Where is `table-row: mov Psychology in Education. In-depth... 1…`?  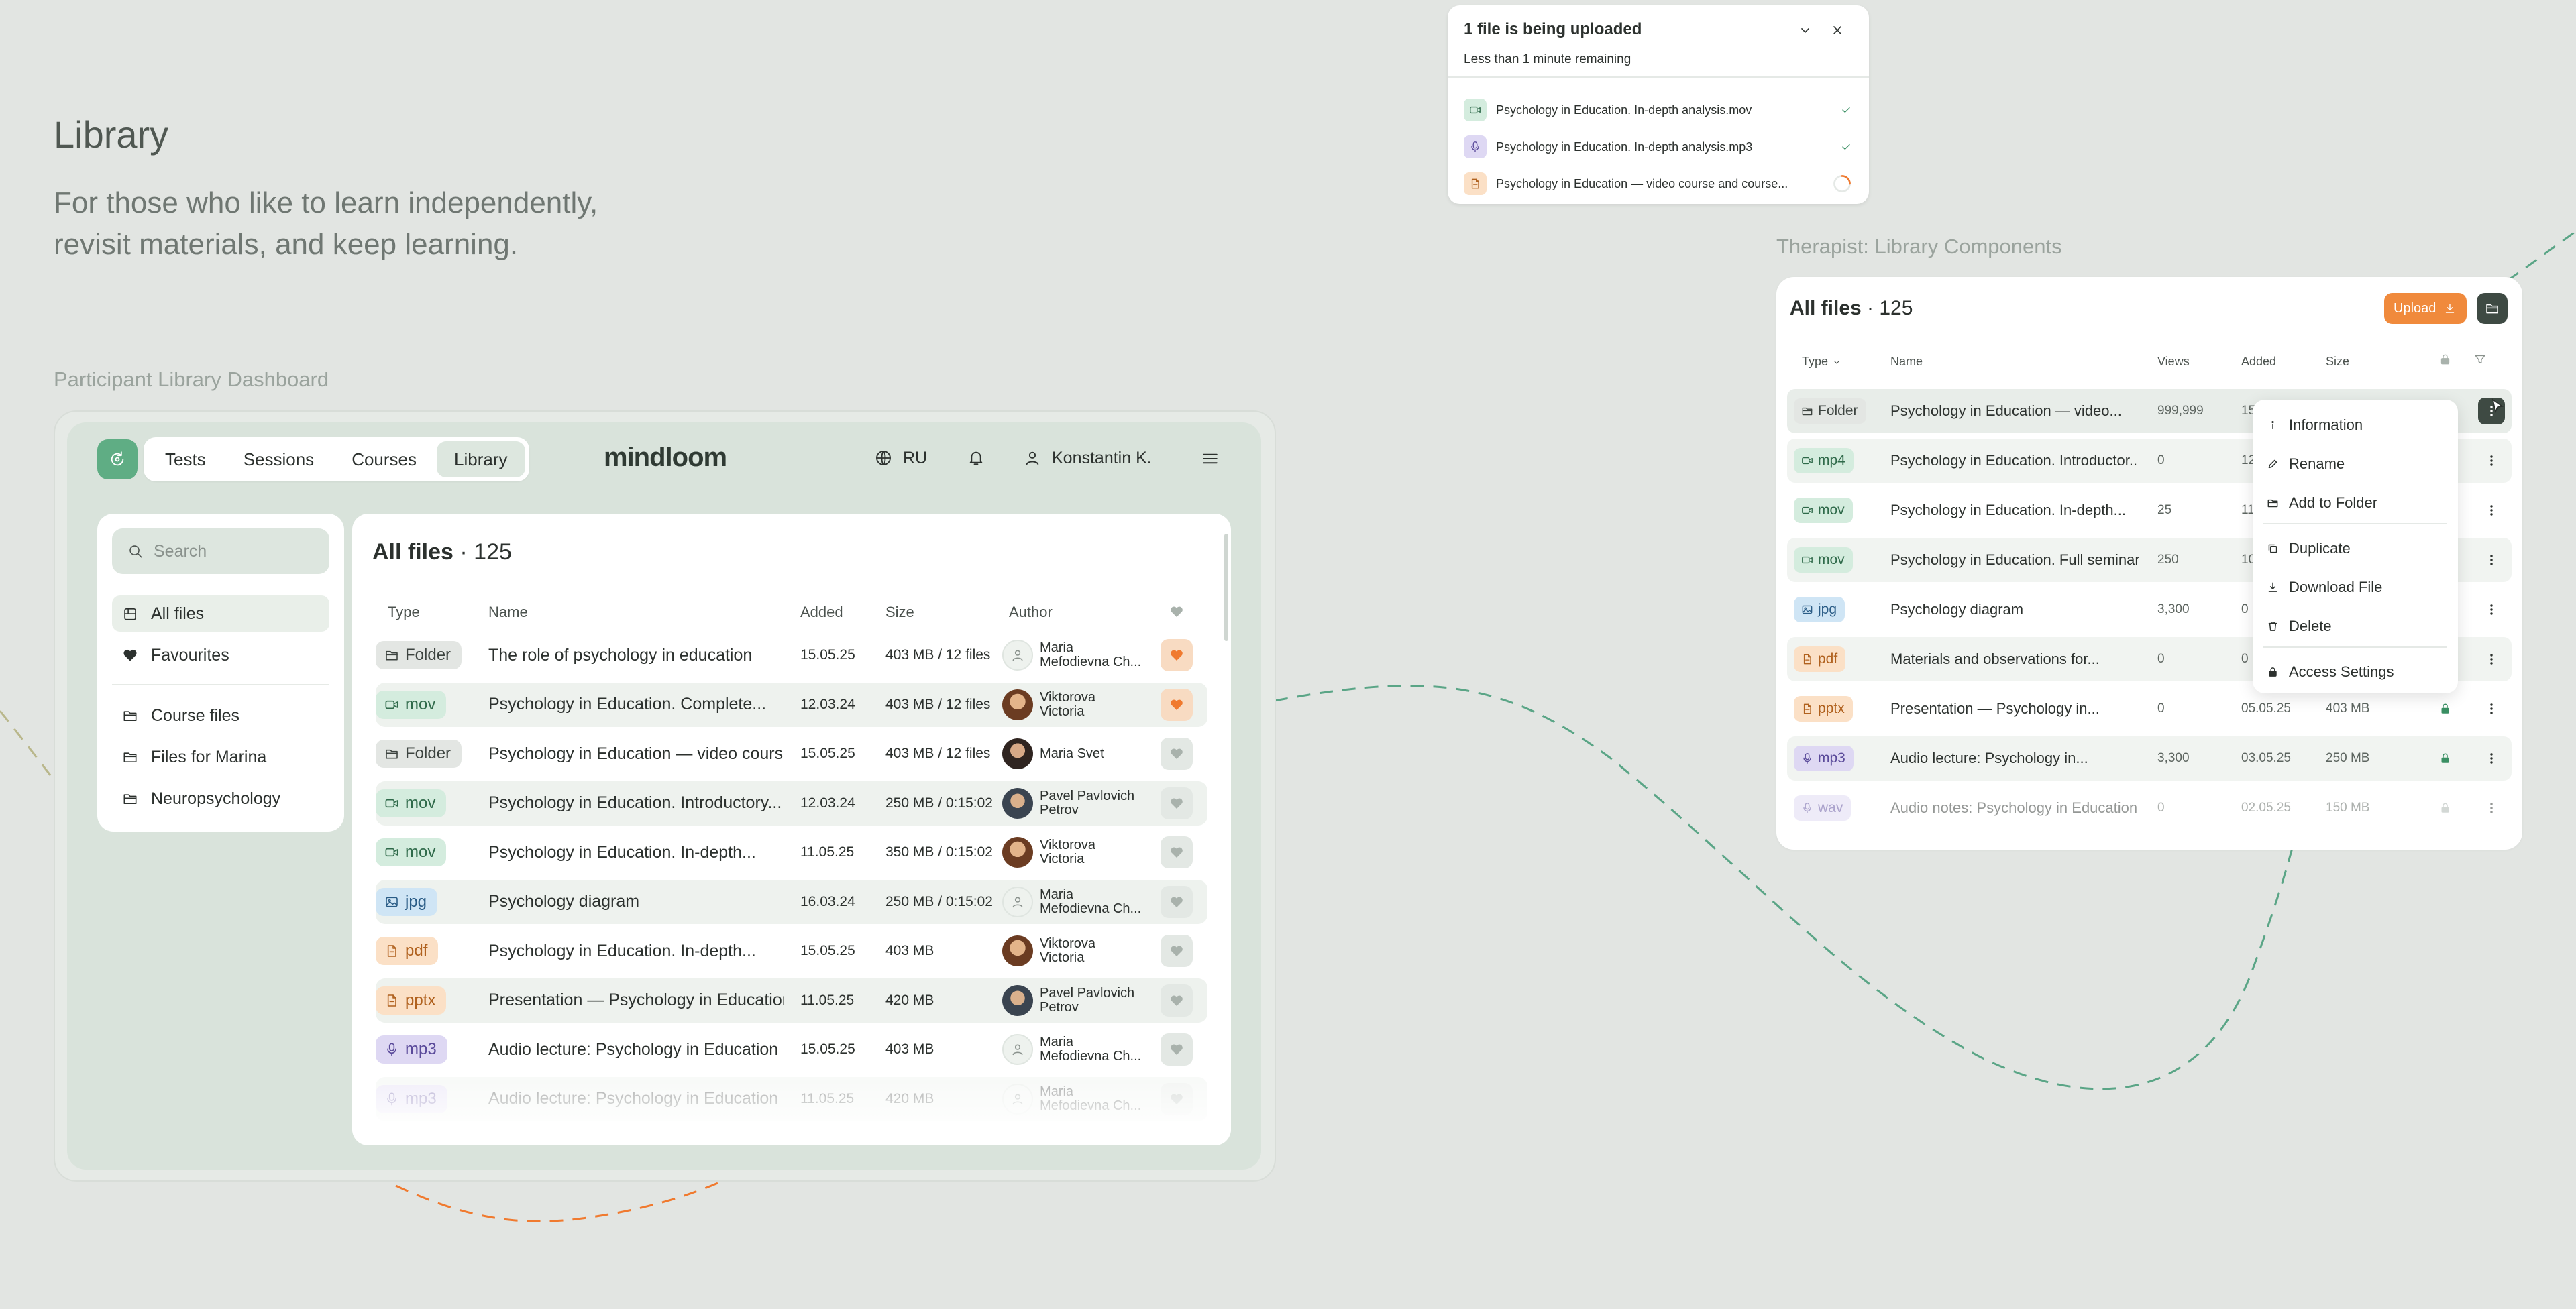
table-row: mov Psychology in Education. In-depth... 1… is located at coordinates (792, 852).